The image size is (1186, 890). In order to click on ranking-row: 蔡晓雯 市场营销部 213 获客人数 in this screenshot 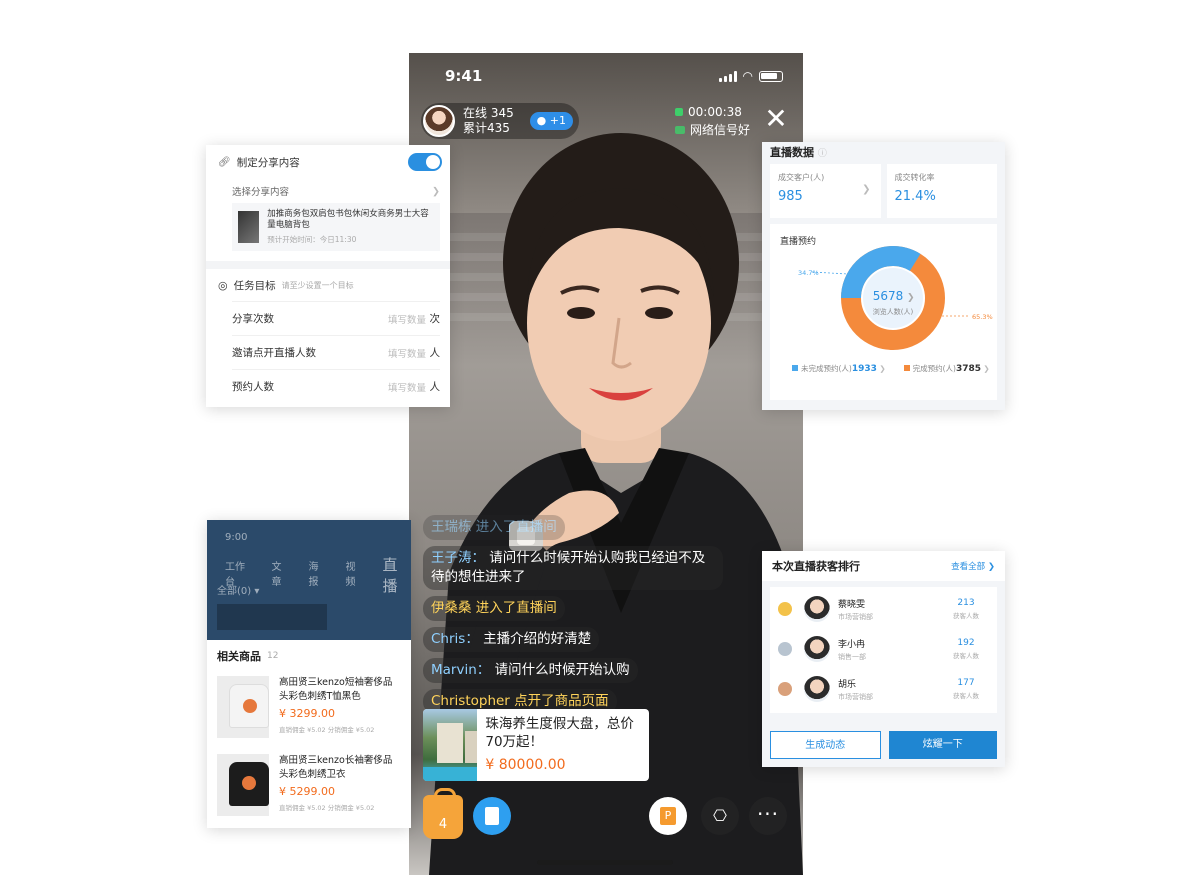, I will do `click(883, 609)`.